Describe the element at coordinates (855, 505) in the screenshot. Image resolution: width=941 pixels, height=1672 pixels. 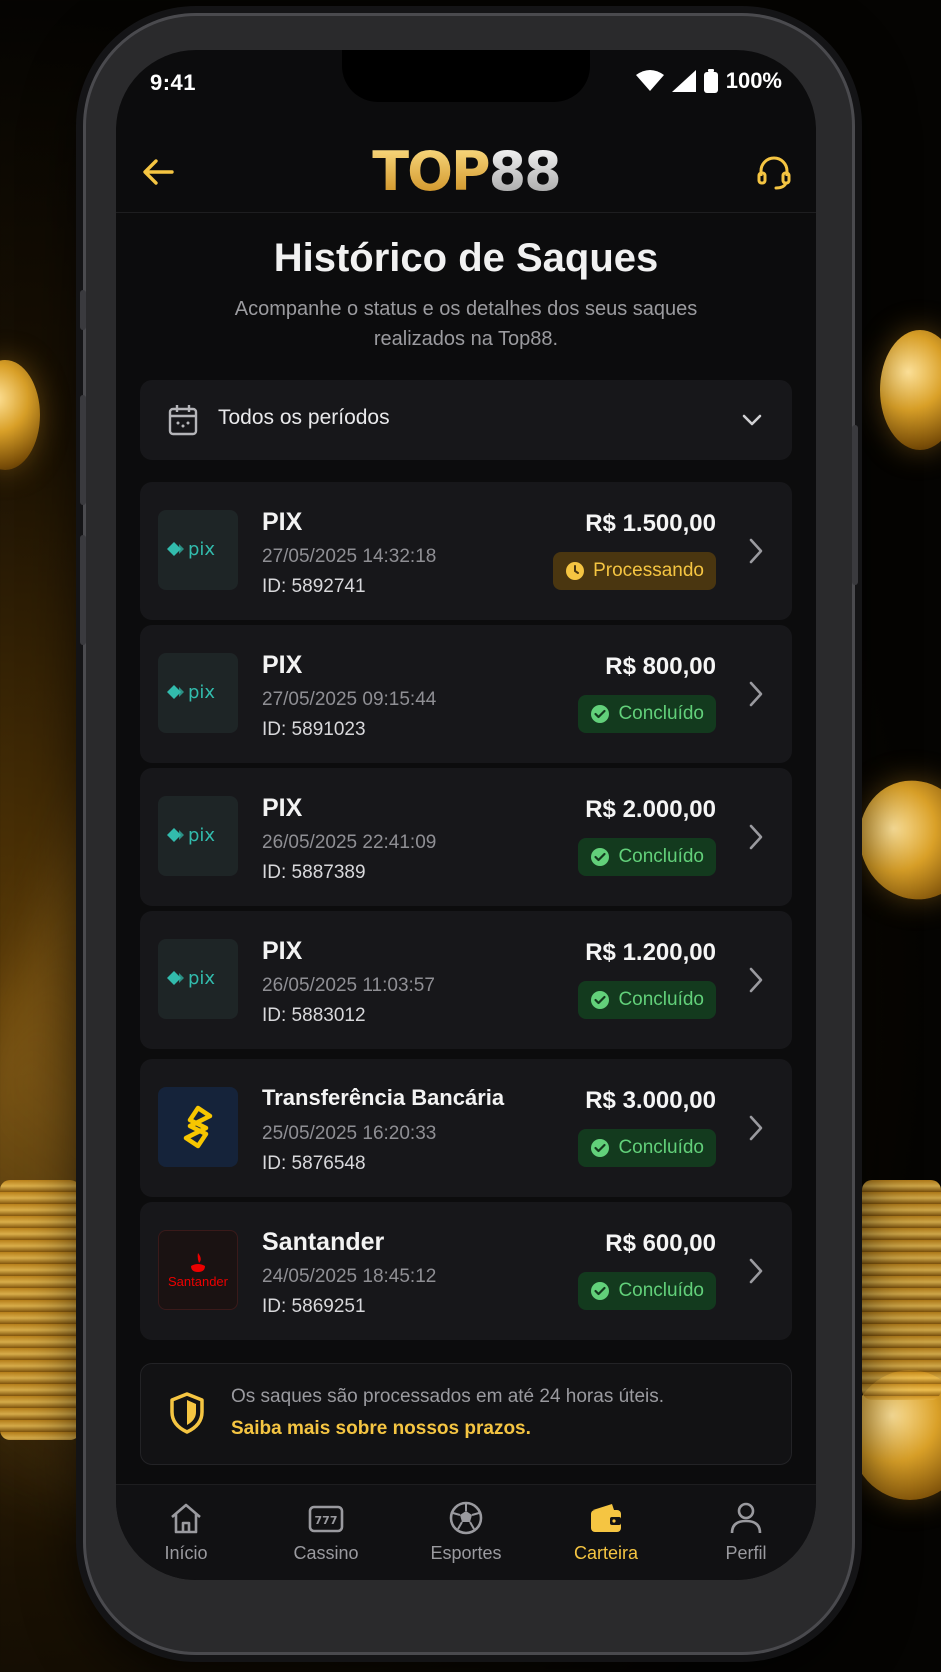
I see `power-button` at that location.